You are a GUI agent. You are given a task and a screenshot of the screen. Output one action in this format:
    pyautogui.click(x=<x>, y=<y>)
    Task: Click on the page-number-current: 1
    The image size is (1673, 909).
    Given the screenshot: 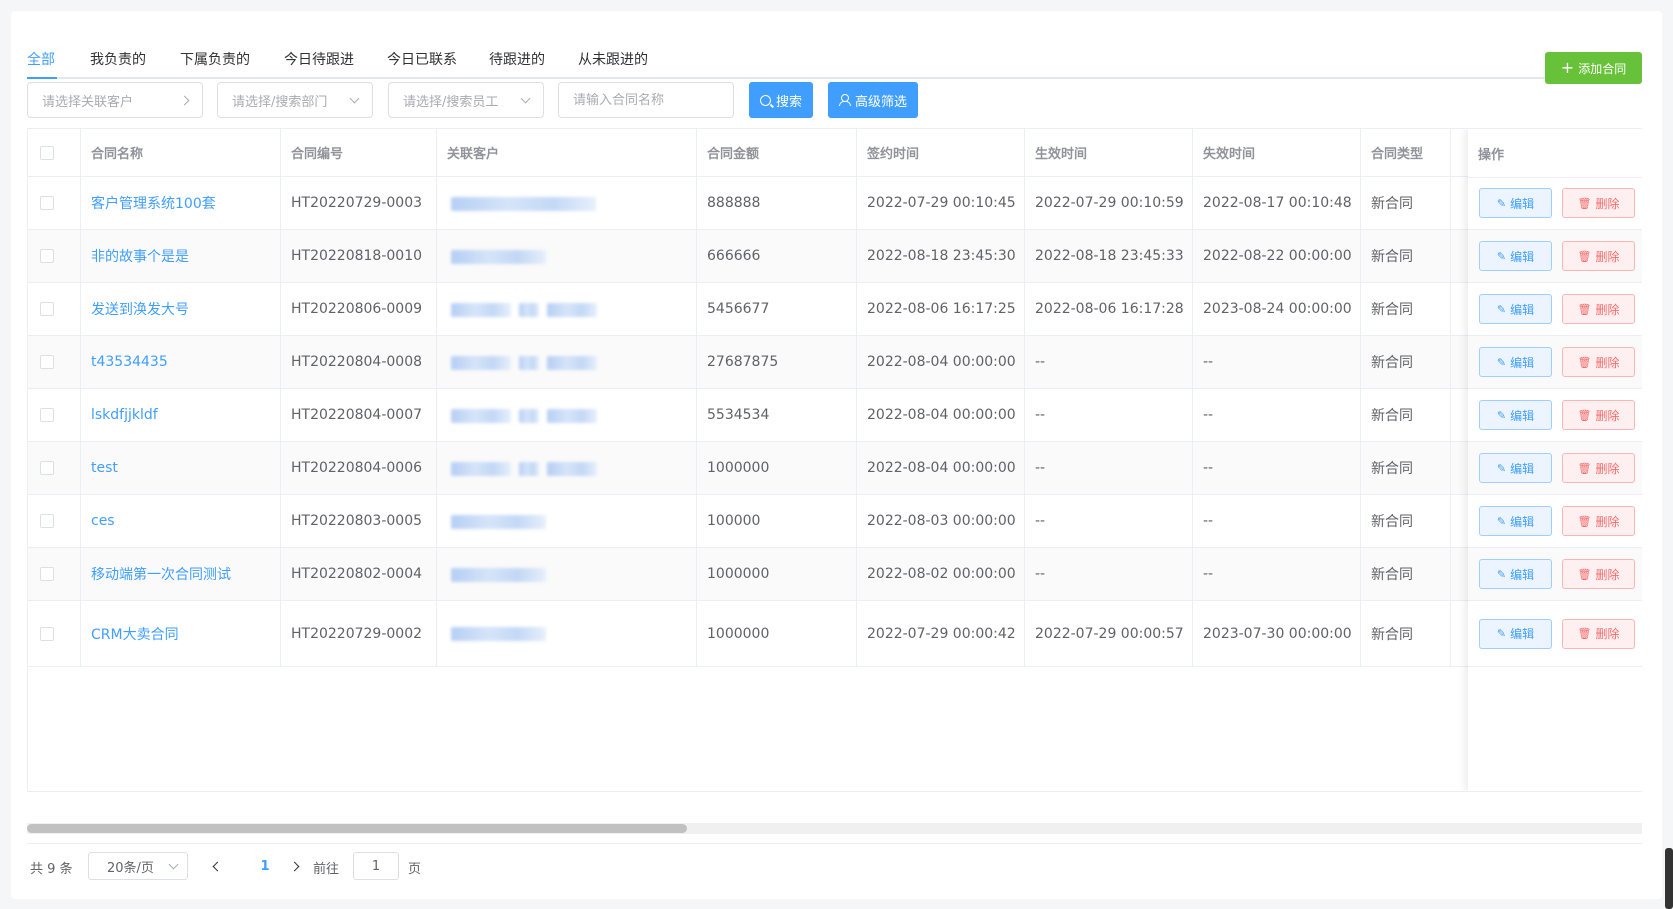 What is the action you would take?
    pyautogui.click(x=265, y=866)
    